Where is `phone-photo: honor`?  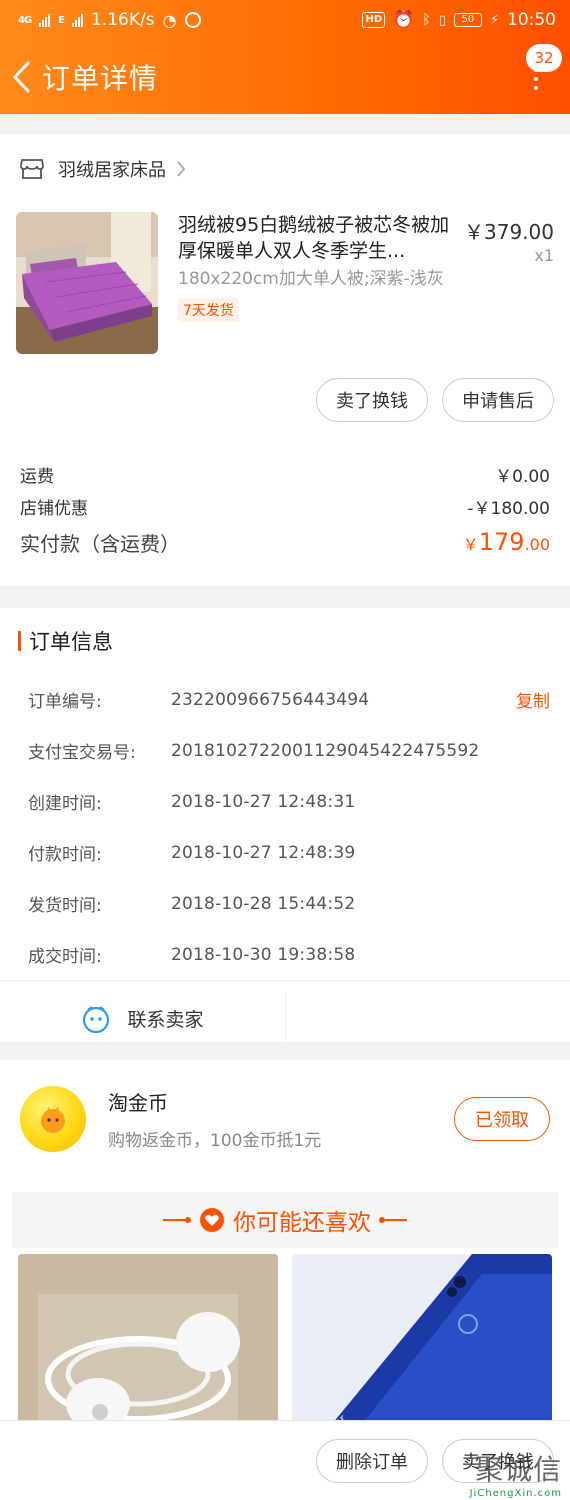
phone-photo: honor is located at coordinates (422, 1344).